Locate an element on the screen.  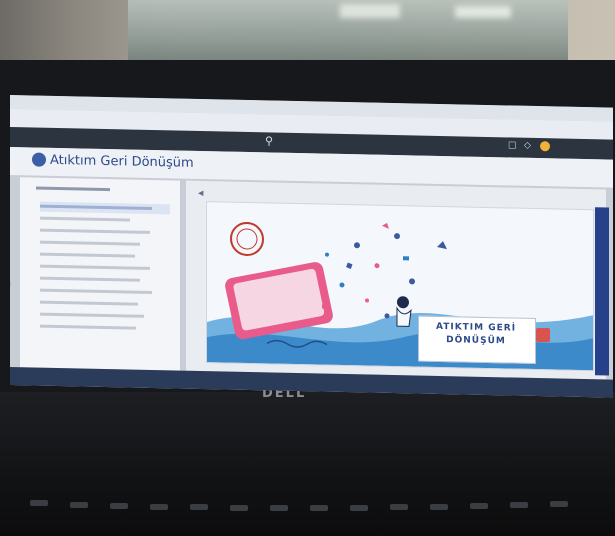
chevron-left-icon: ‹ is located at coordinates (11, 285).